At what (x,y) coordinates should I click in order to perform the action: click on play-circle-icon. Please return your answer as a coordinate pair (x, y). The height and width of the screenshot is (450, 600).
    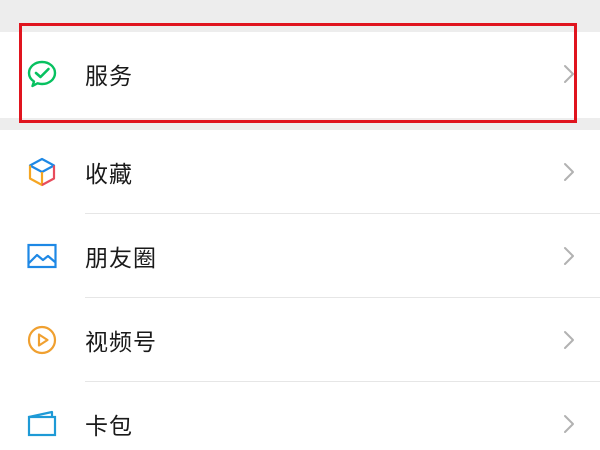
    Looking at the image, I should click on (42, 340).